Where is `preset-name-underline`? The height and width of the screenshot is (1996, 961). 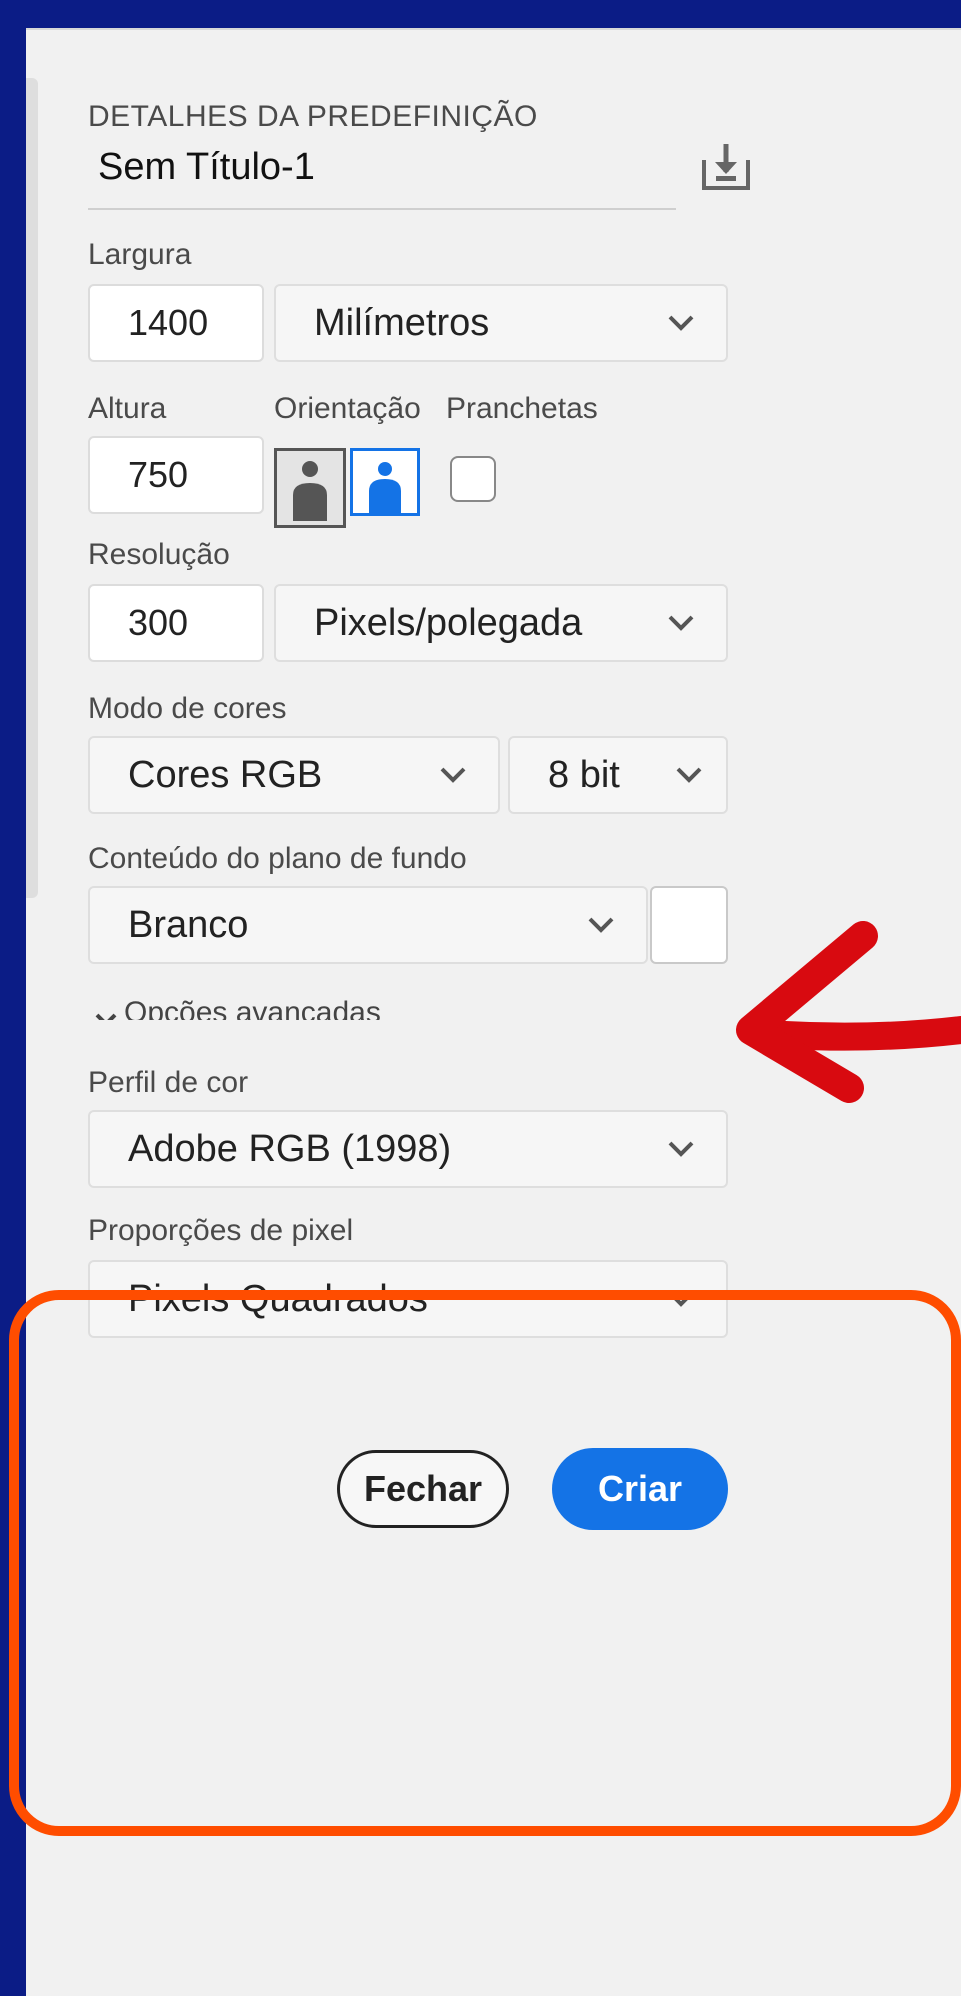
preset-name-underline is located at coordinates (382, 209).